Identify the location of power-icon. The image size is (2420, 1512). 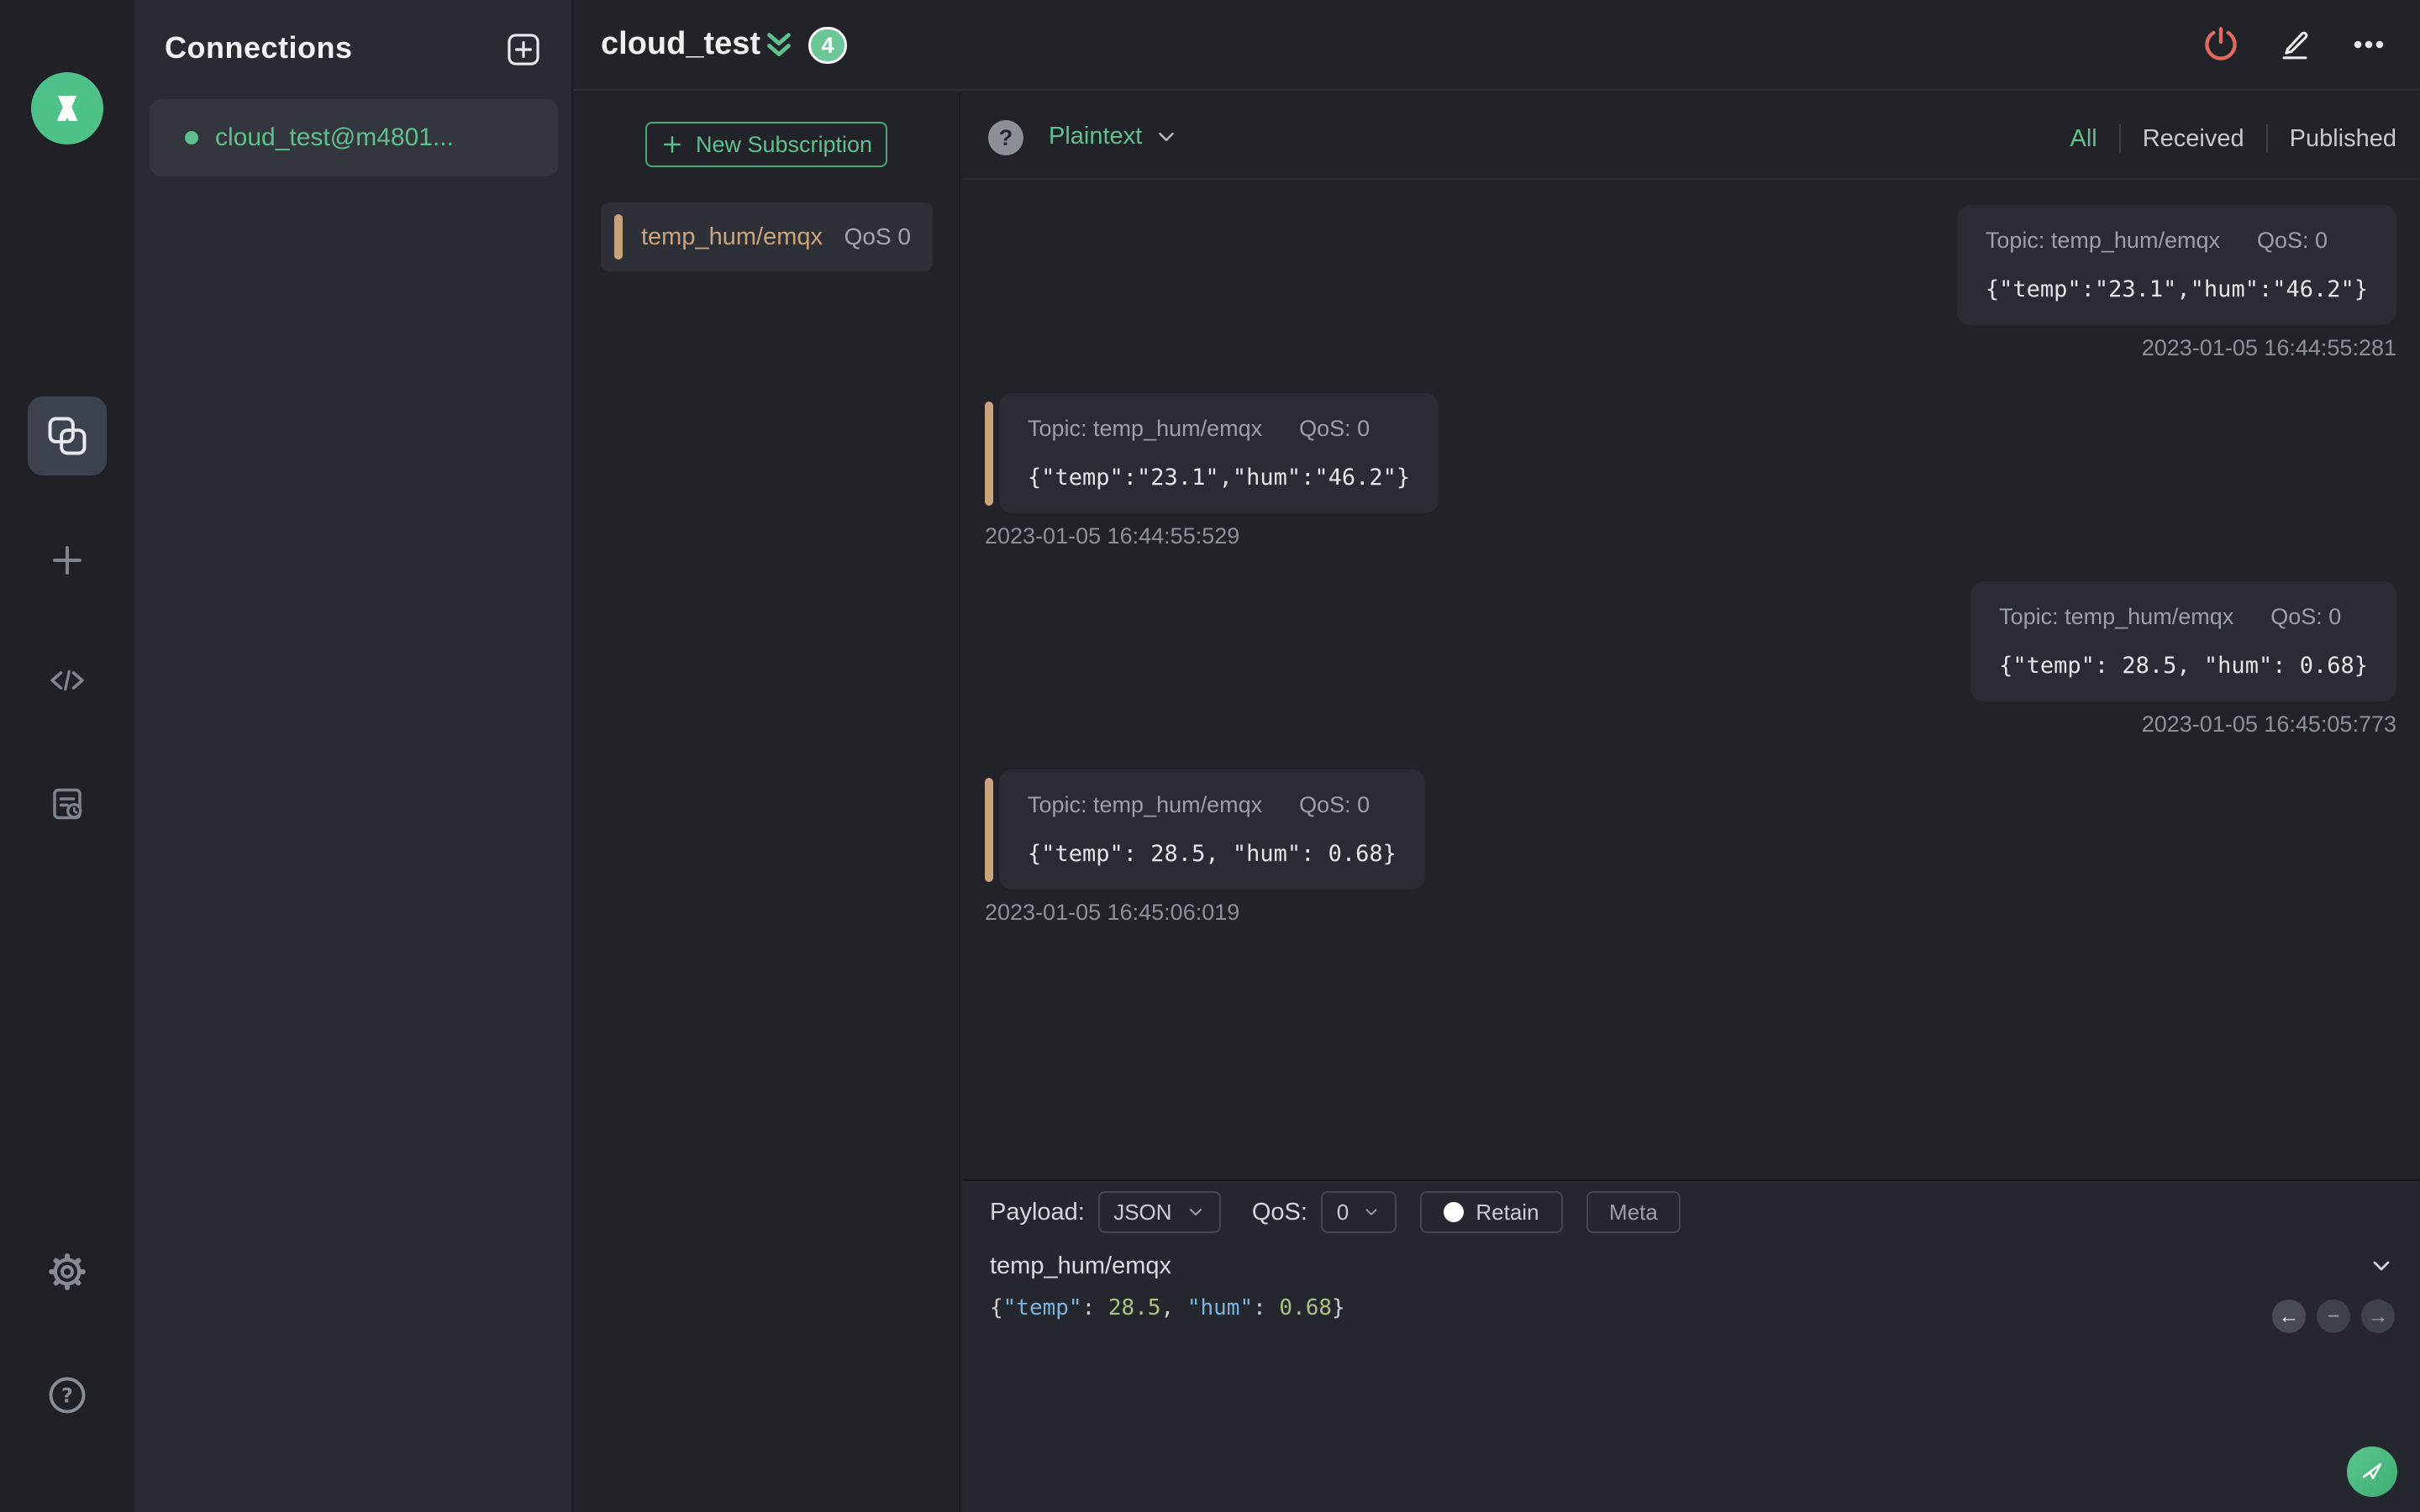
(2221, 43).